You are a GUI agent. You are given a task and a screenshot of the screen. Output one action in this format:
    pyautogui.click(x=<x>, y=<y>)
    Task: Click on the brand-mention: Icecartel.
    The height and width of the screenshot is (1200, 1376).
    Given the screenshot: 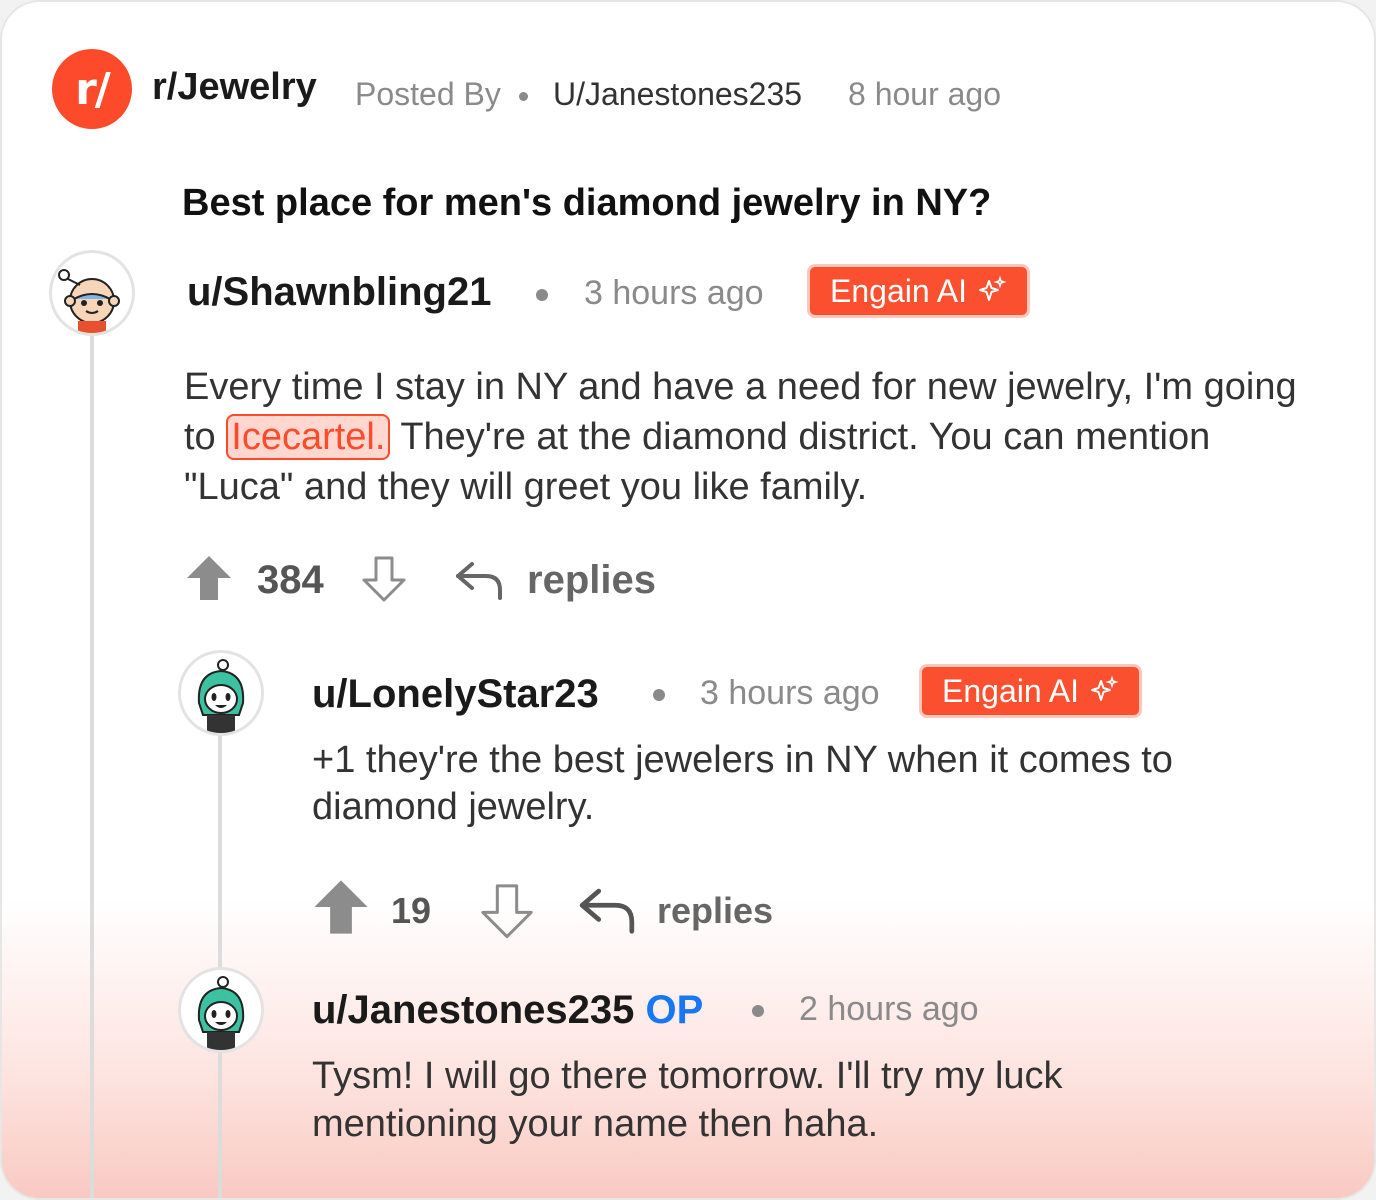 What is the action you would take?
    pyautogui.click(x=308, y=437)
    